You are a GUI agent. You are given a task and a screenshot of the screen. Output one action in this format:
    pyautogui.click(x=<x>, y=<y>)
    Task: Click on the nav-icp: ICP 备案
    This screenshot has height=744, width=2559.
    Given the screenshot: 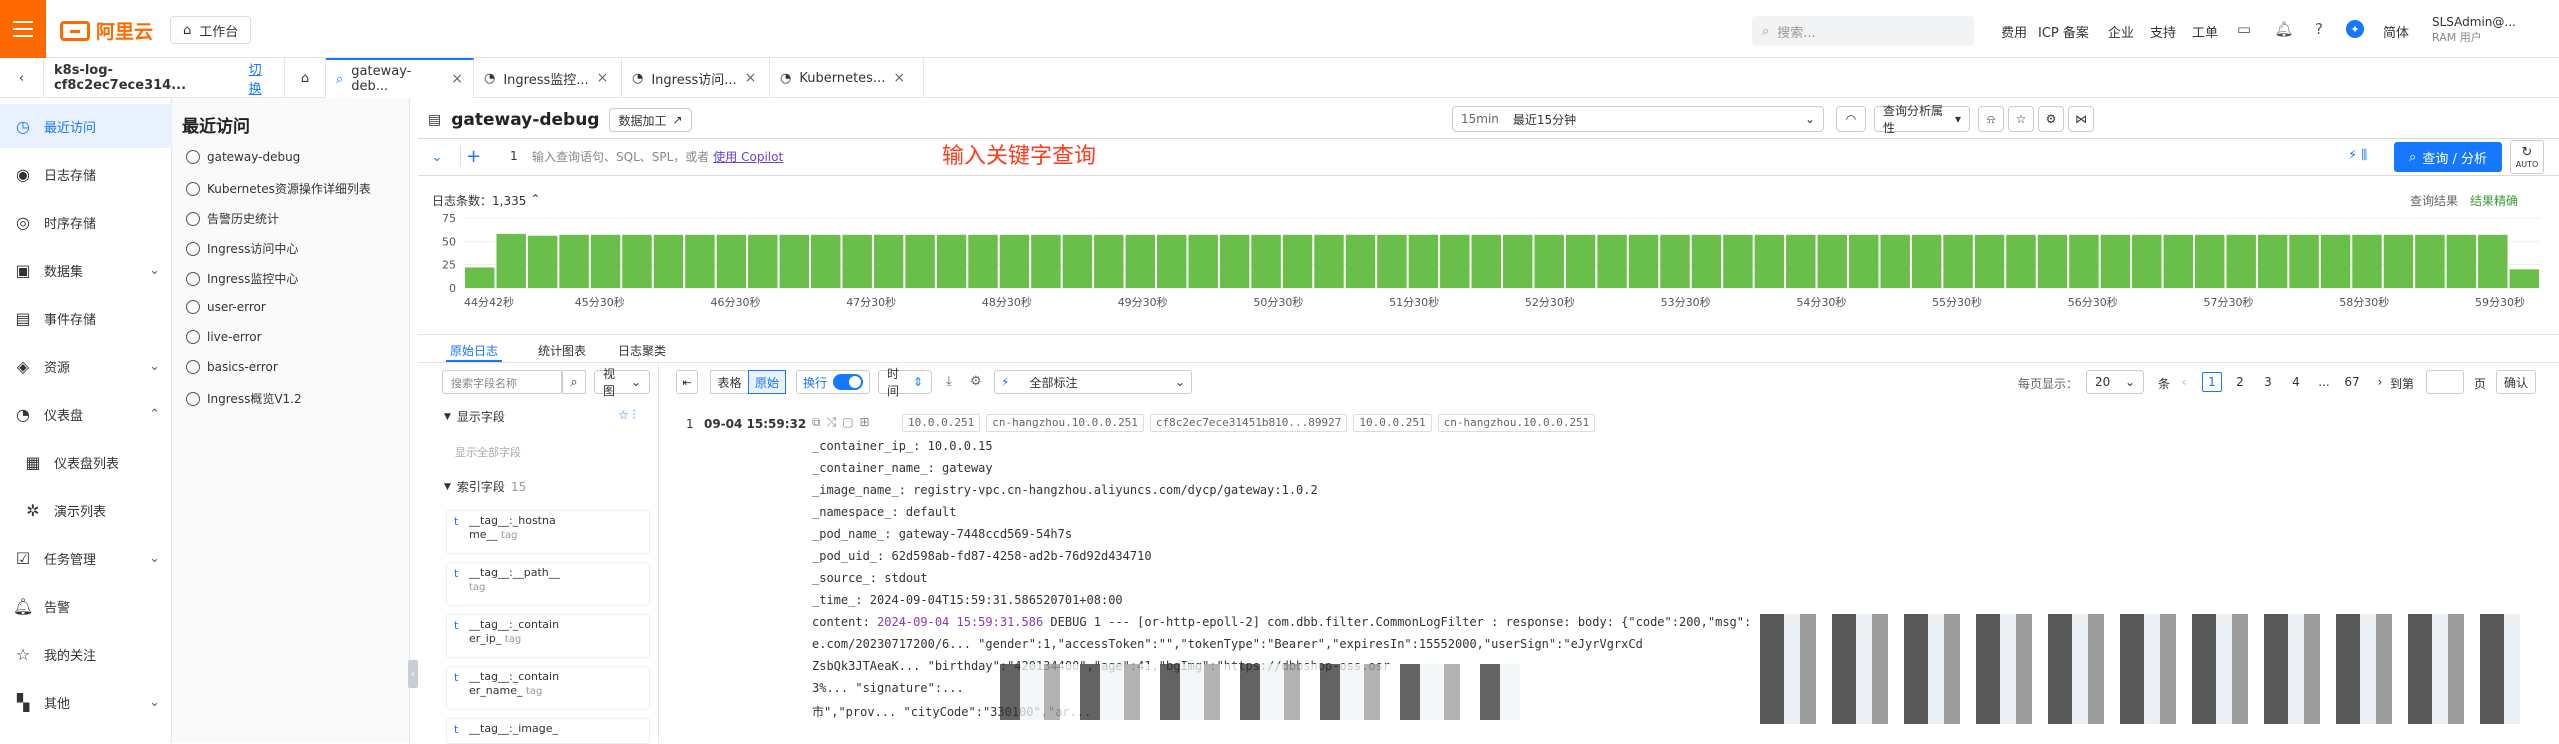 What is the action you would take?
    pyautogui.click(x=2063, y=31)
    